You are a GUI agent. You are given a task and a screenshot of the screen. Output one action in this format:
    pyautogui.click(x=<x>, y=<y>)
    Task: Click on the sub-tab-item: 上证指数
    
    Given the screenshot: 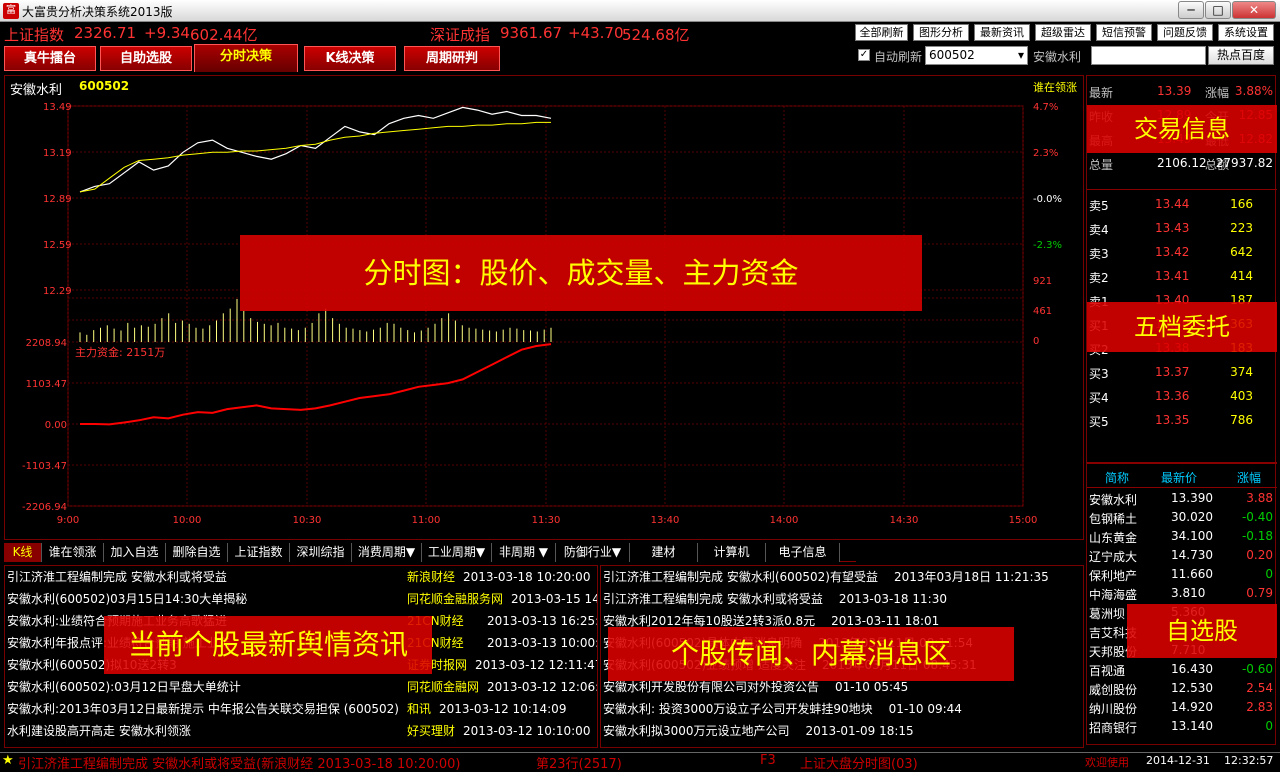 What is the action you would take?
    pyautogui.click(x=259, y=552)
    